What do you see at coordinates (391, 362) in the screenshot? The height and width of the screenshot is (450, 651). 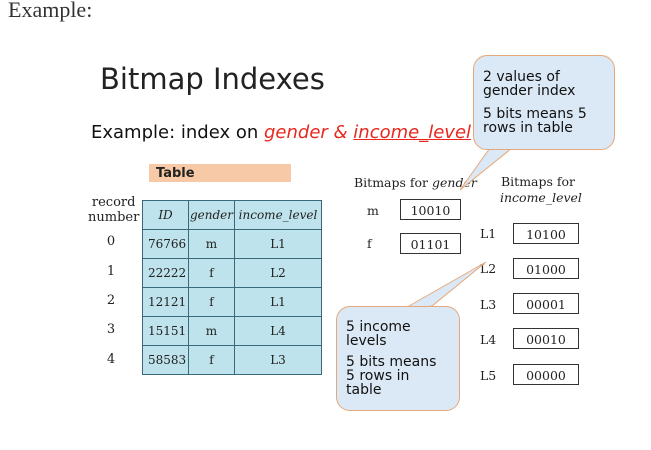 I see `callout-line: 5 bits means` at bounding box center [391, 362].